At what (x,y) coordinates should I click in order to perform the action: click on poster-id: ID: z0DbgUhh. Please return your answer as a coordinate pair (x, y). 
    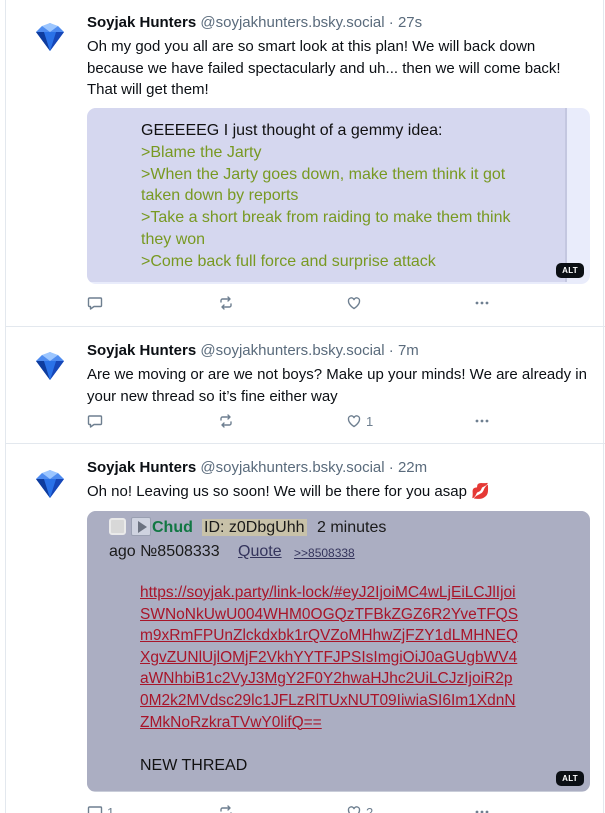
    Looking at the image, I should click on (254, 527).